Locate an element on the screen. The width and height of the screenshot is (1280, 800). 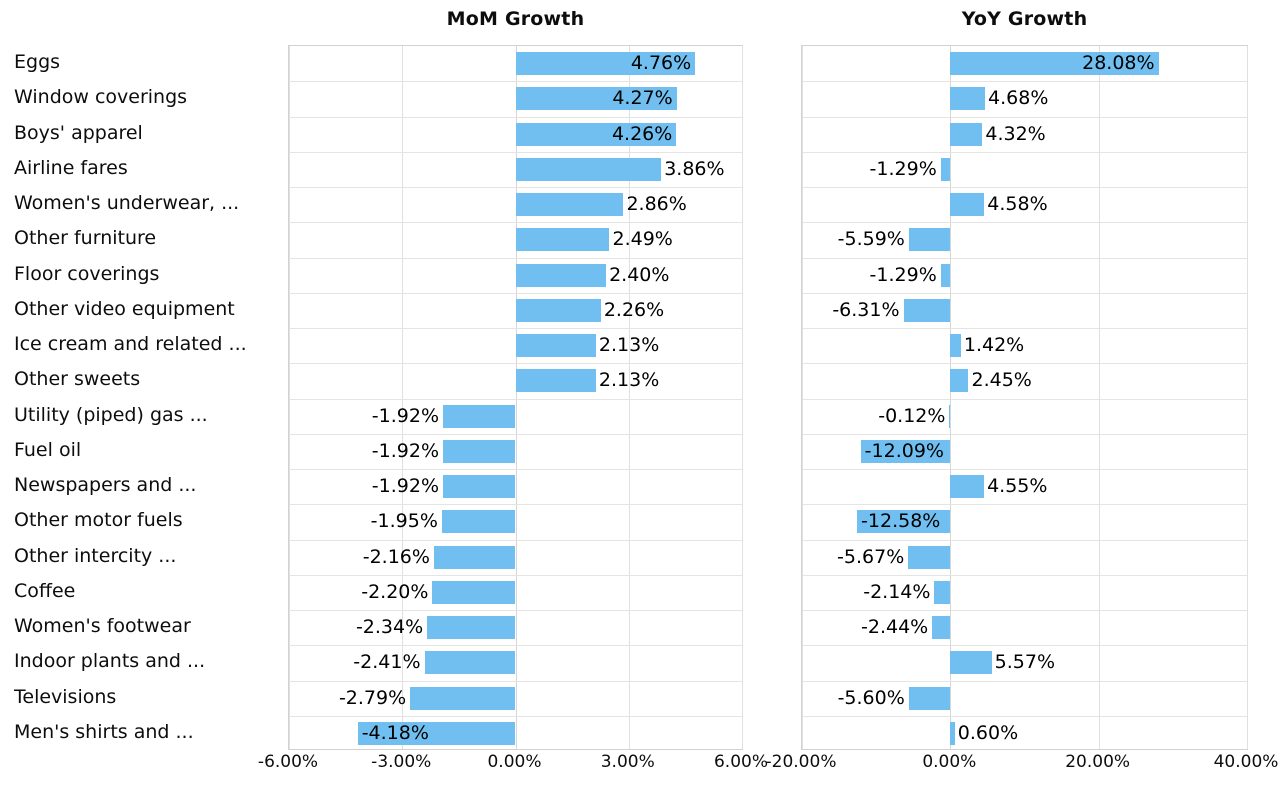
bar-row: 4.68% is located at coordinates (1024, 98).